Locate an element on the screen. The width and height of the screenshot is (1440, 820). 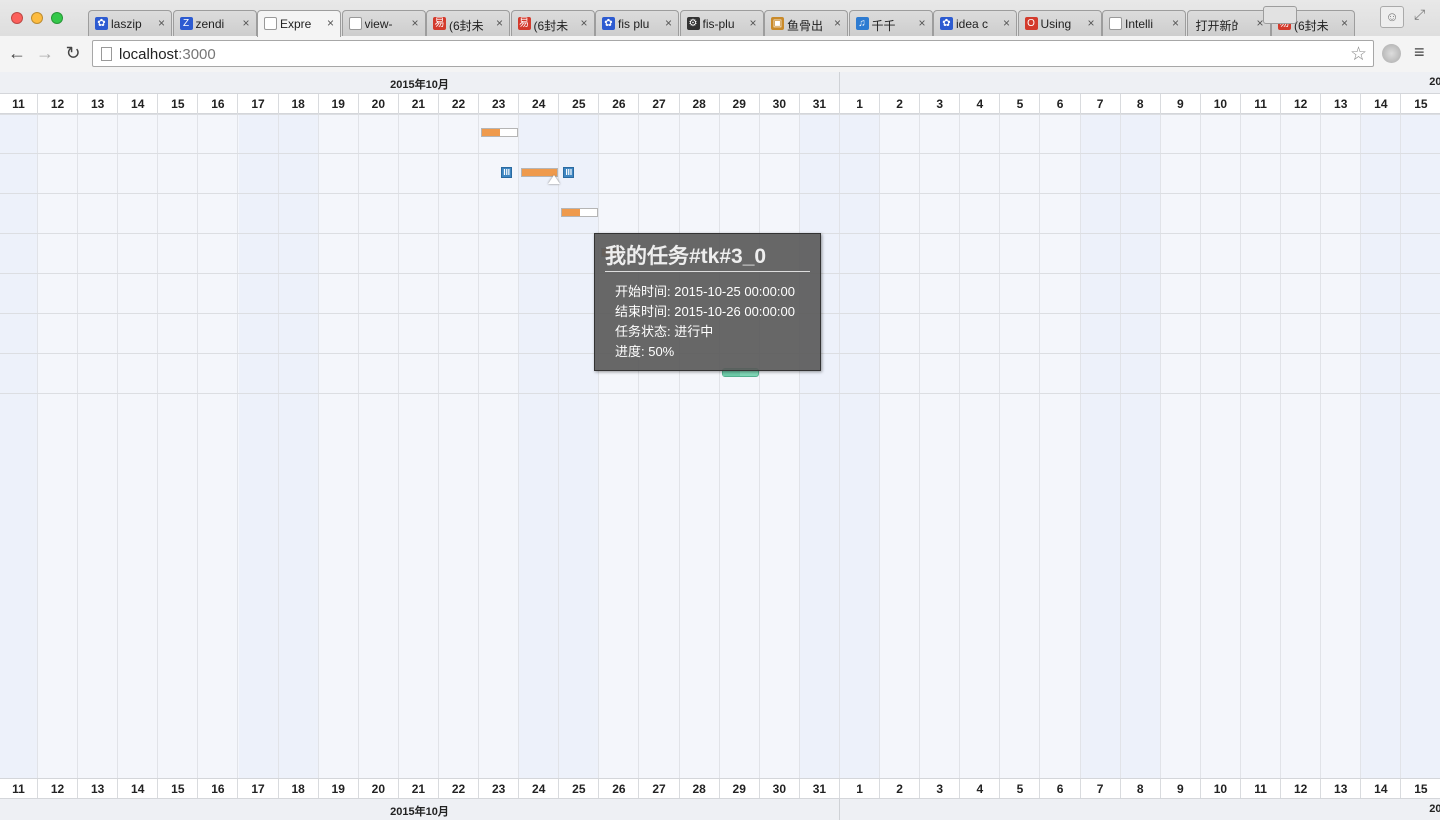
window-maximize-button is located at coordinates (57, 18).